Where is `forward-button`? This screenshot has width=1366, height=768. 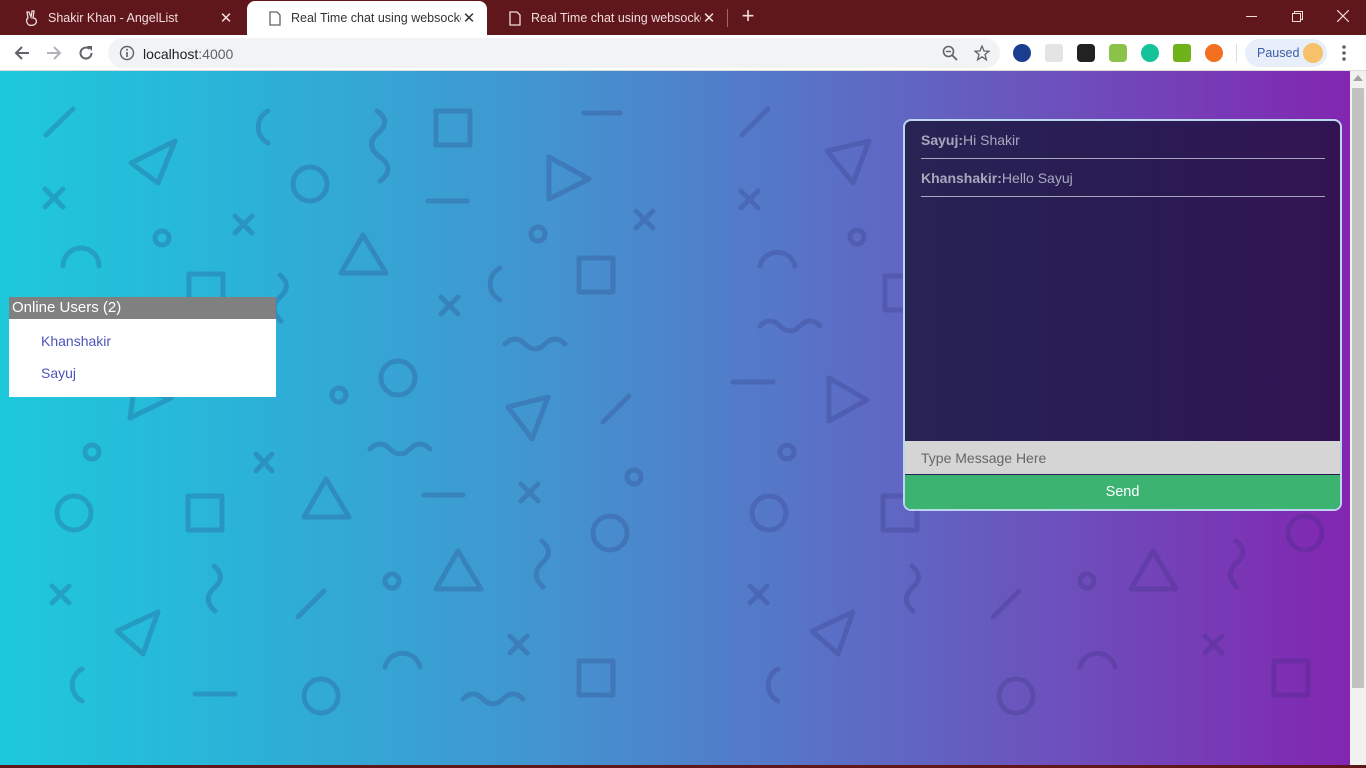 forward-button is located at coordinates (54, 53).